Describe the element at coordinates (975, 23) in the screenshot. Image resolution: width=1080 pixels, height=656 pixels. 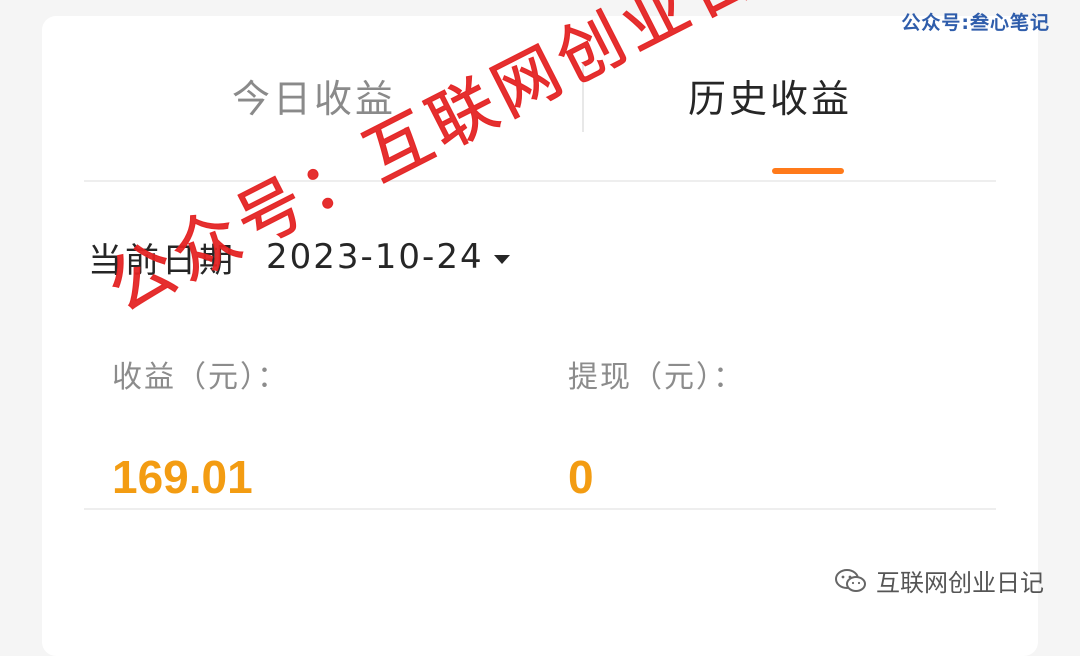
I see `top-right-watermark: 公众号:叁心笔记` at that location.